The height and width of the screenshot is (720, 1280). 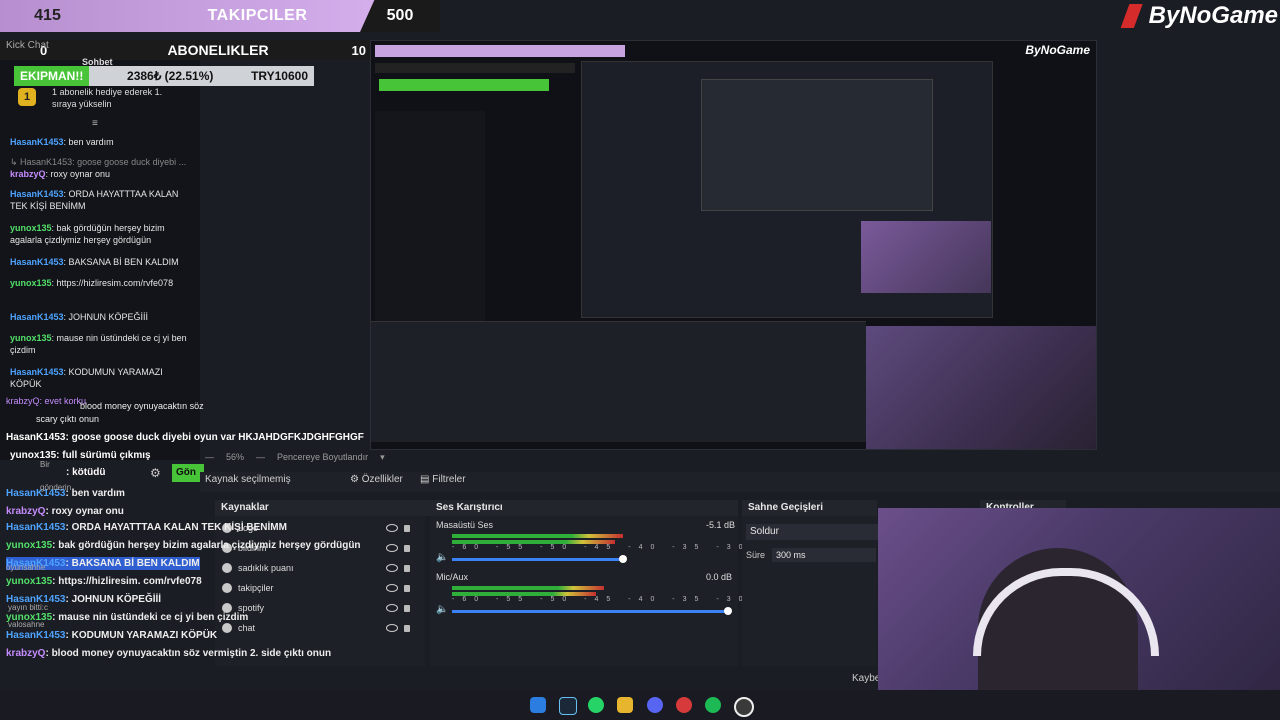 I want to click on chat-small-note: oyunsahne, so click(x=26, y=567).